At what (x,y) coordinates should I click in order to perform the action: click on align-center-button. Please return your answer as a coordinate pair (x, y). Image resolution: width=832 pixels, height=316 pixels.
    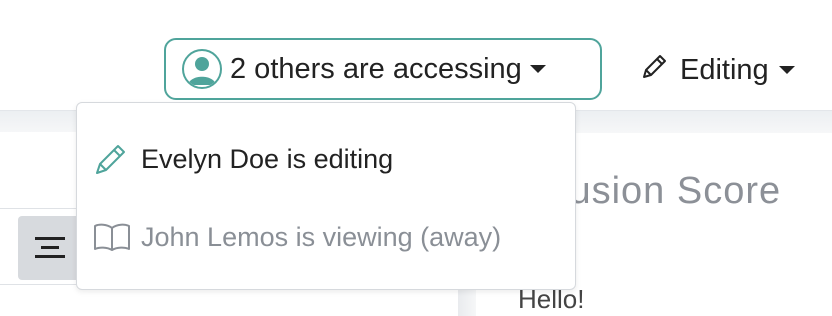
    Looking at the image, I should click on (50, 248).